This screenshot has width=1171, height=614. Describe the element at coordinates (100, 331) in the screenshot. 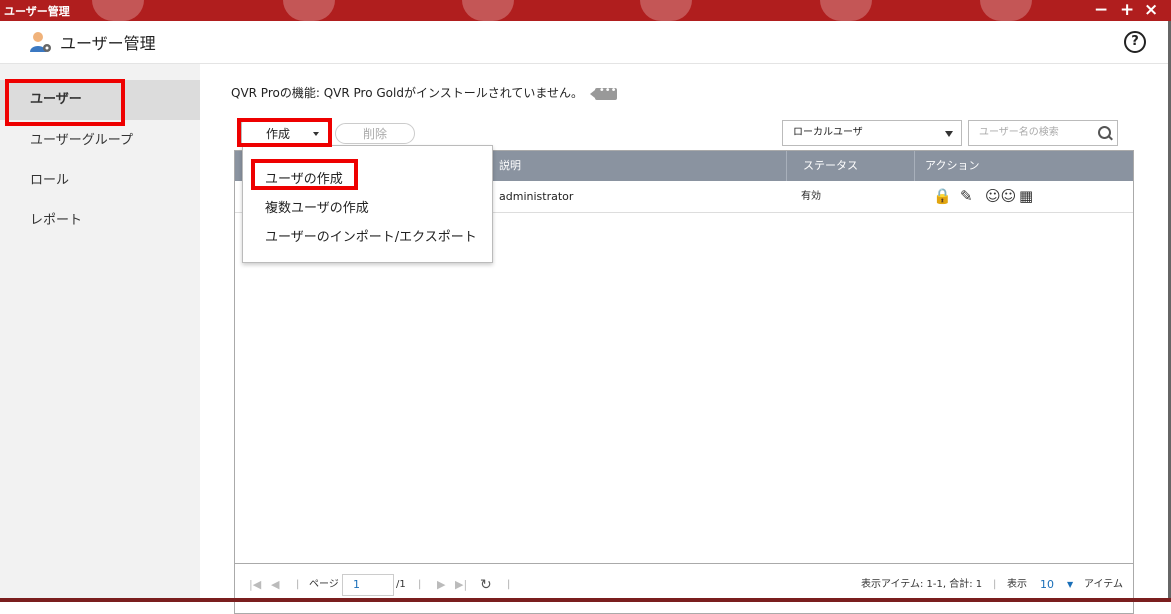

I see `sidebar: ユーザー ユーザーグループ ロール レポート` at that location.